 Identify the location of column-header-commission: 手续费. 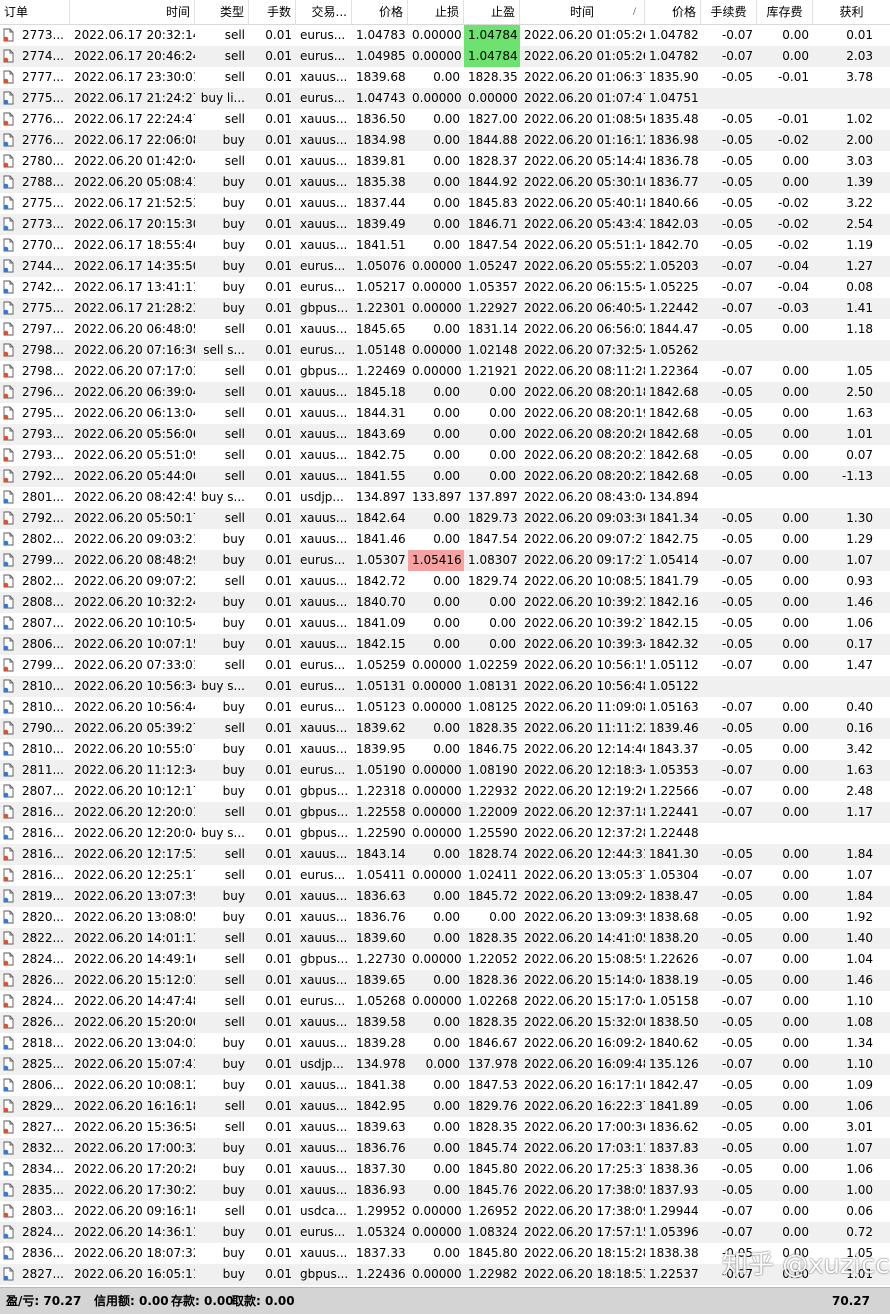
(729, 12).